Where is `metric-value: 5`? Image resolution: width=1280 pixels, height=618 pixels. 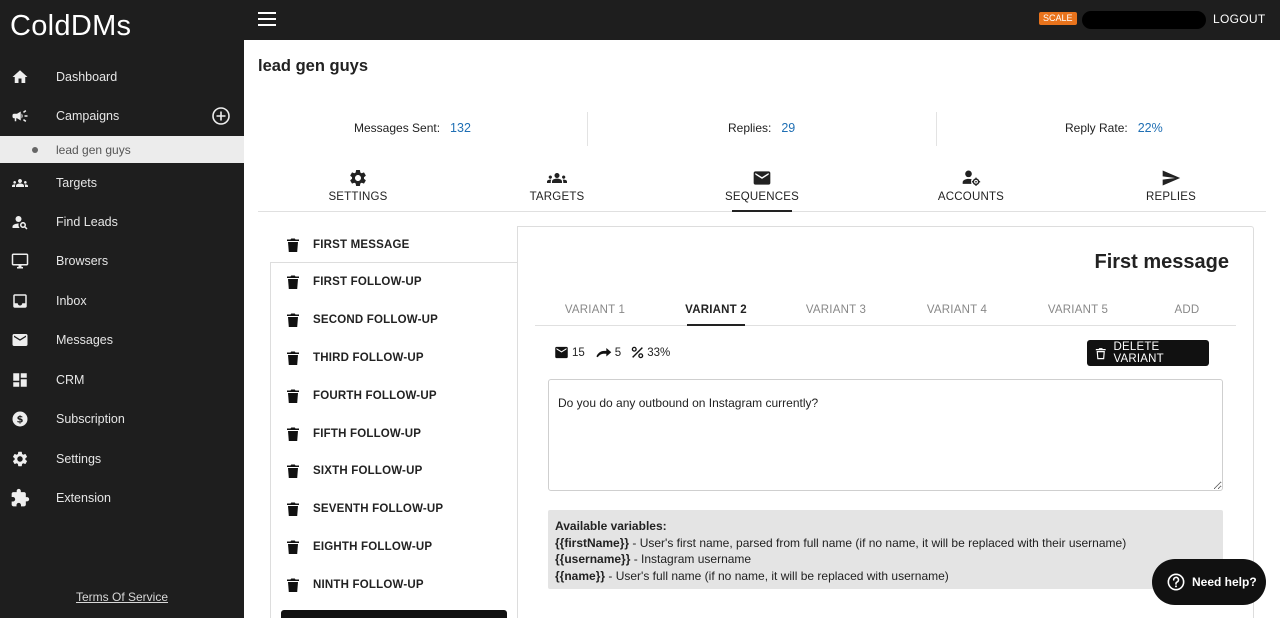
metric-value: 5 is located at coordinates (618, 352).